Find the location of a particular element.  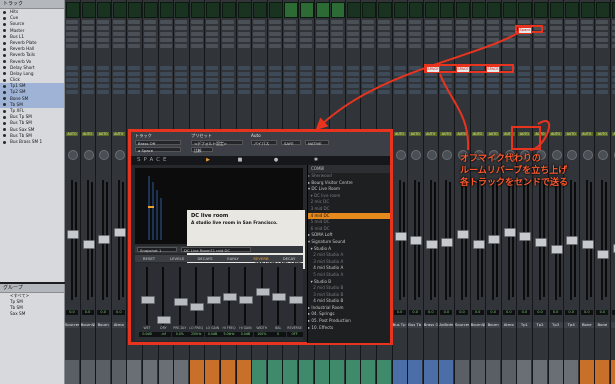

param-tab: EARLY is located at coordinates (233, 258).